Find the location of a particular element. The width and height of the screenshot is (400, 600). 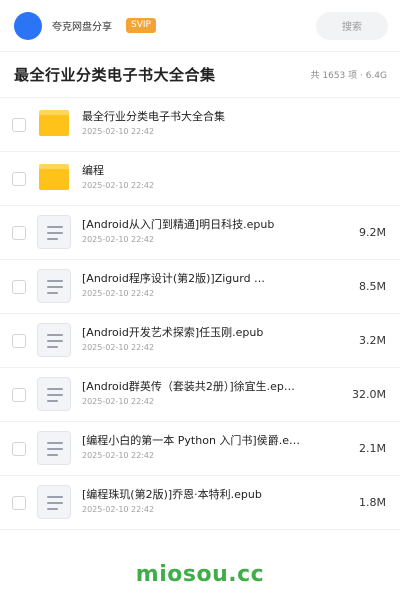

page-title: 最全行业分类电子书大全合集 is located at coordinates (115, 75).